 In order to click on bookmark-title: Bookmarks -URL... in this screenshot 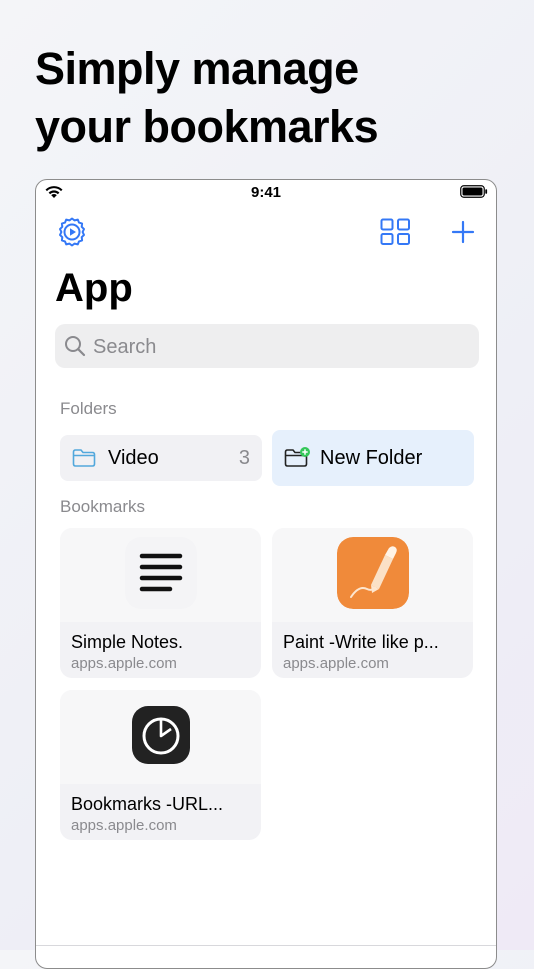, I will do `click(147, 804)`.